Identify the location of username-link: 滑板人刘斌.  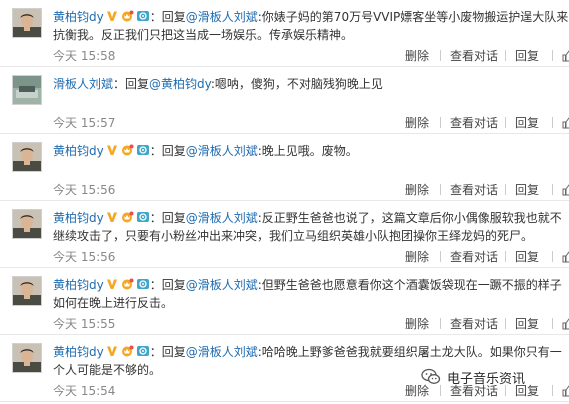
(83, 84).